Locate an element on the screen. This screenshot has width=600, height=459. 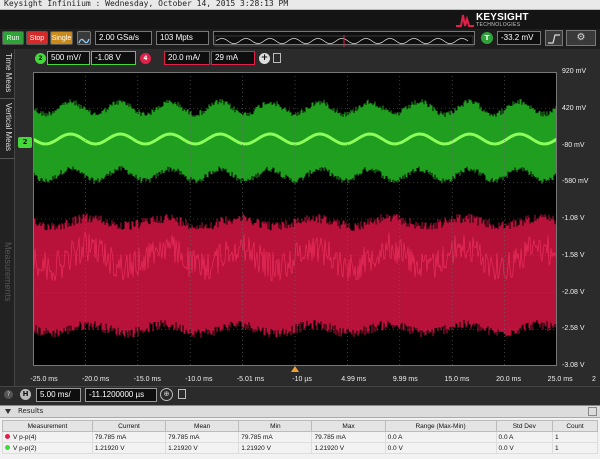
channel-bar is located at coordinates (300, 58).